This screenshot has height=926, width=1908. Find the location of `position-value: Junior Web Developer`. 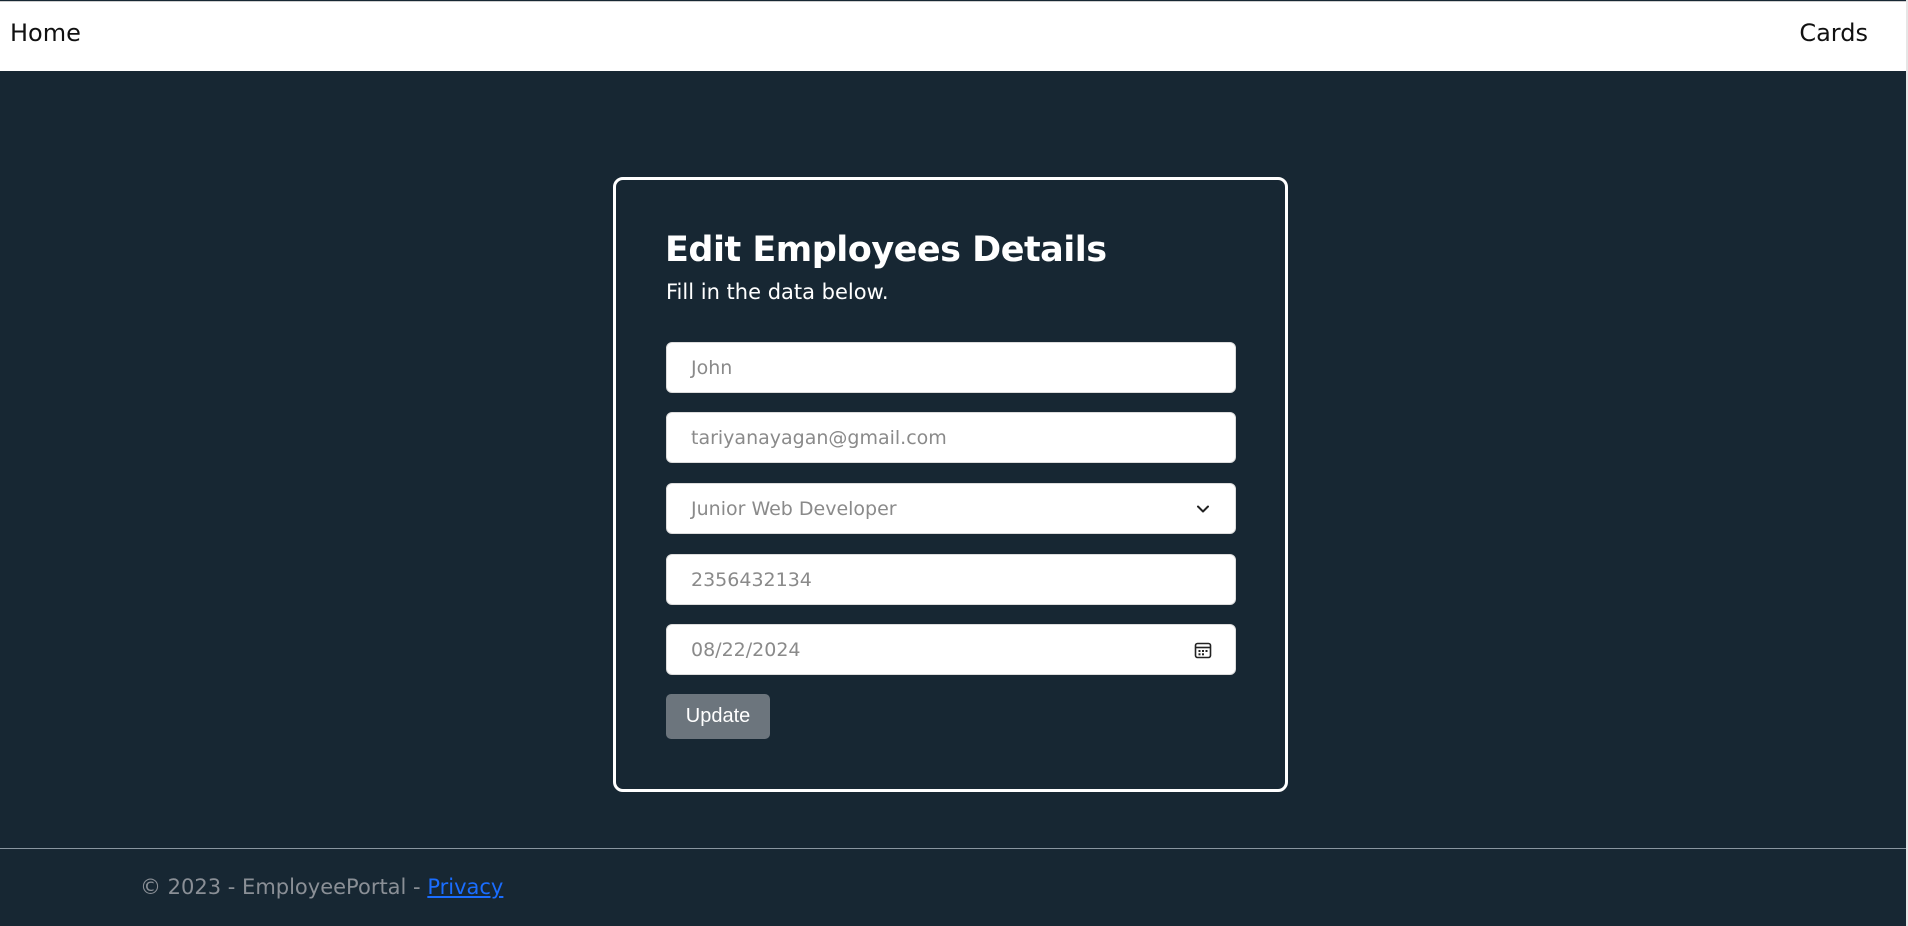

position-value: Junior Web Developer is located at coordinates (794, 509).